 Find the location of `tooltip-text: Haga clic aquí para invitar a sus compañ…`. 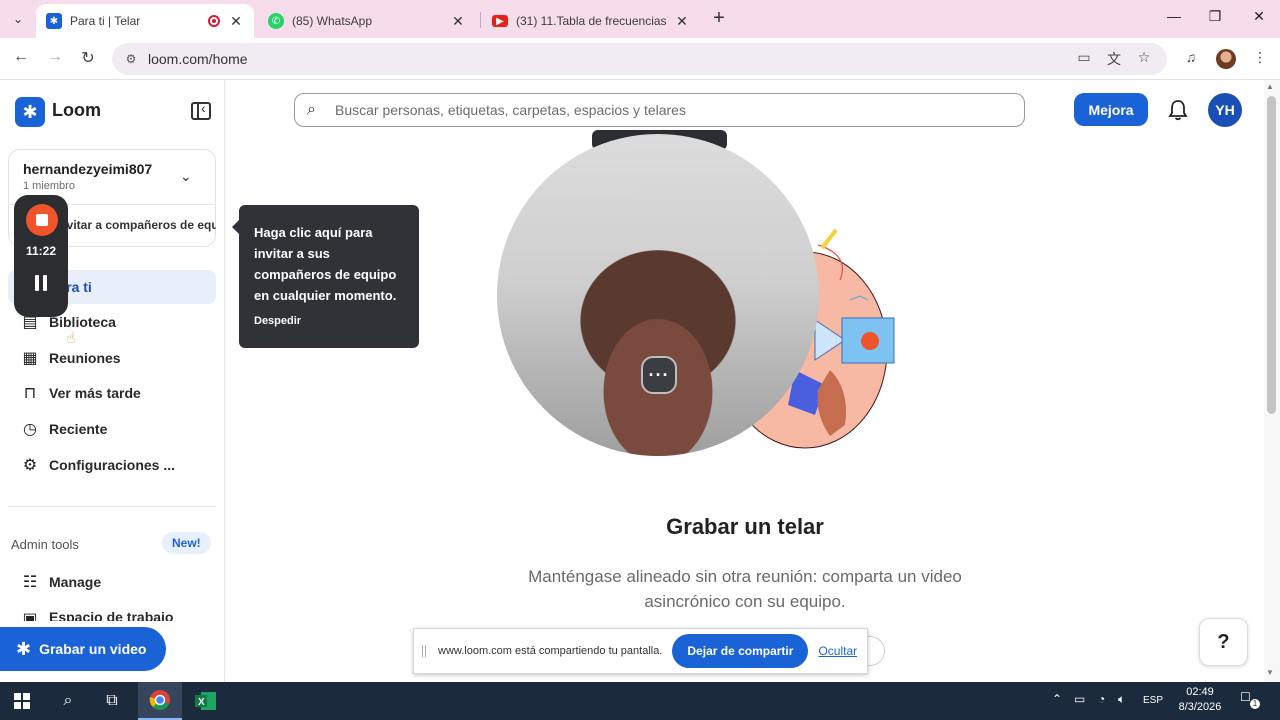

tooltip-text: Haga clic aquí para invitar a sus compañ… is located at coordinates (325, 264).